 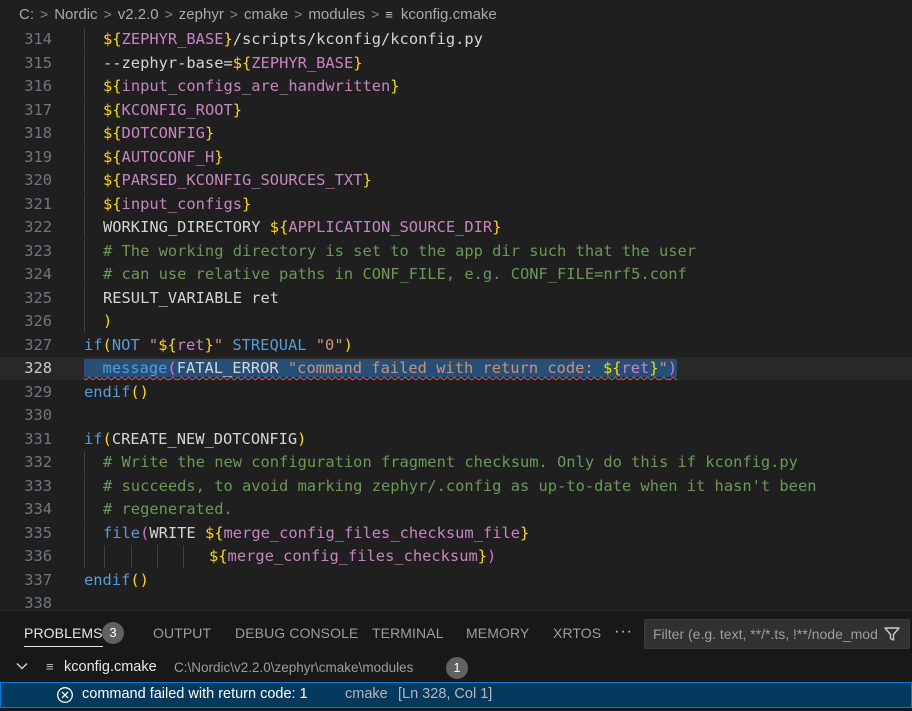 What do you see at coordinates (456, 86) in the screenshot?
I see `code-line: 316 ${input_configs_are_handwritten}` at bounding box center [456, 86].